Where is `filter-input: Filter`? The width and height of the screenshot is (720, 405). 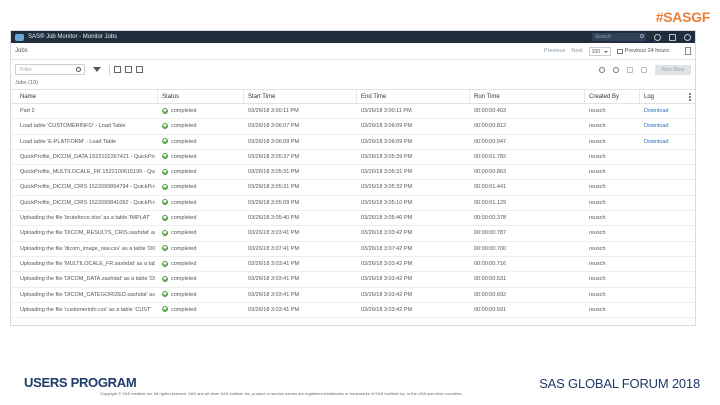 filter-input: Filter is located at coordinates (50, 69).